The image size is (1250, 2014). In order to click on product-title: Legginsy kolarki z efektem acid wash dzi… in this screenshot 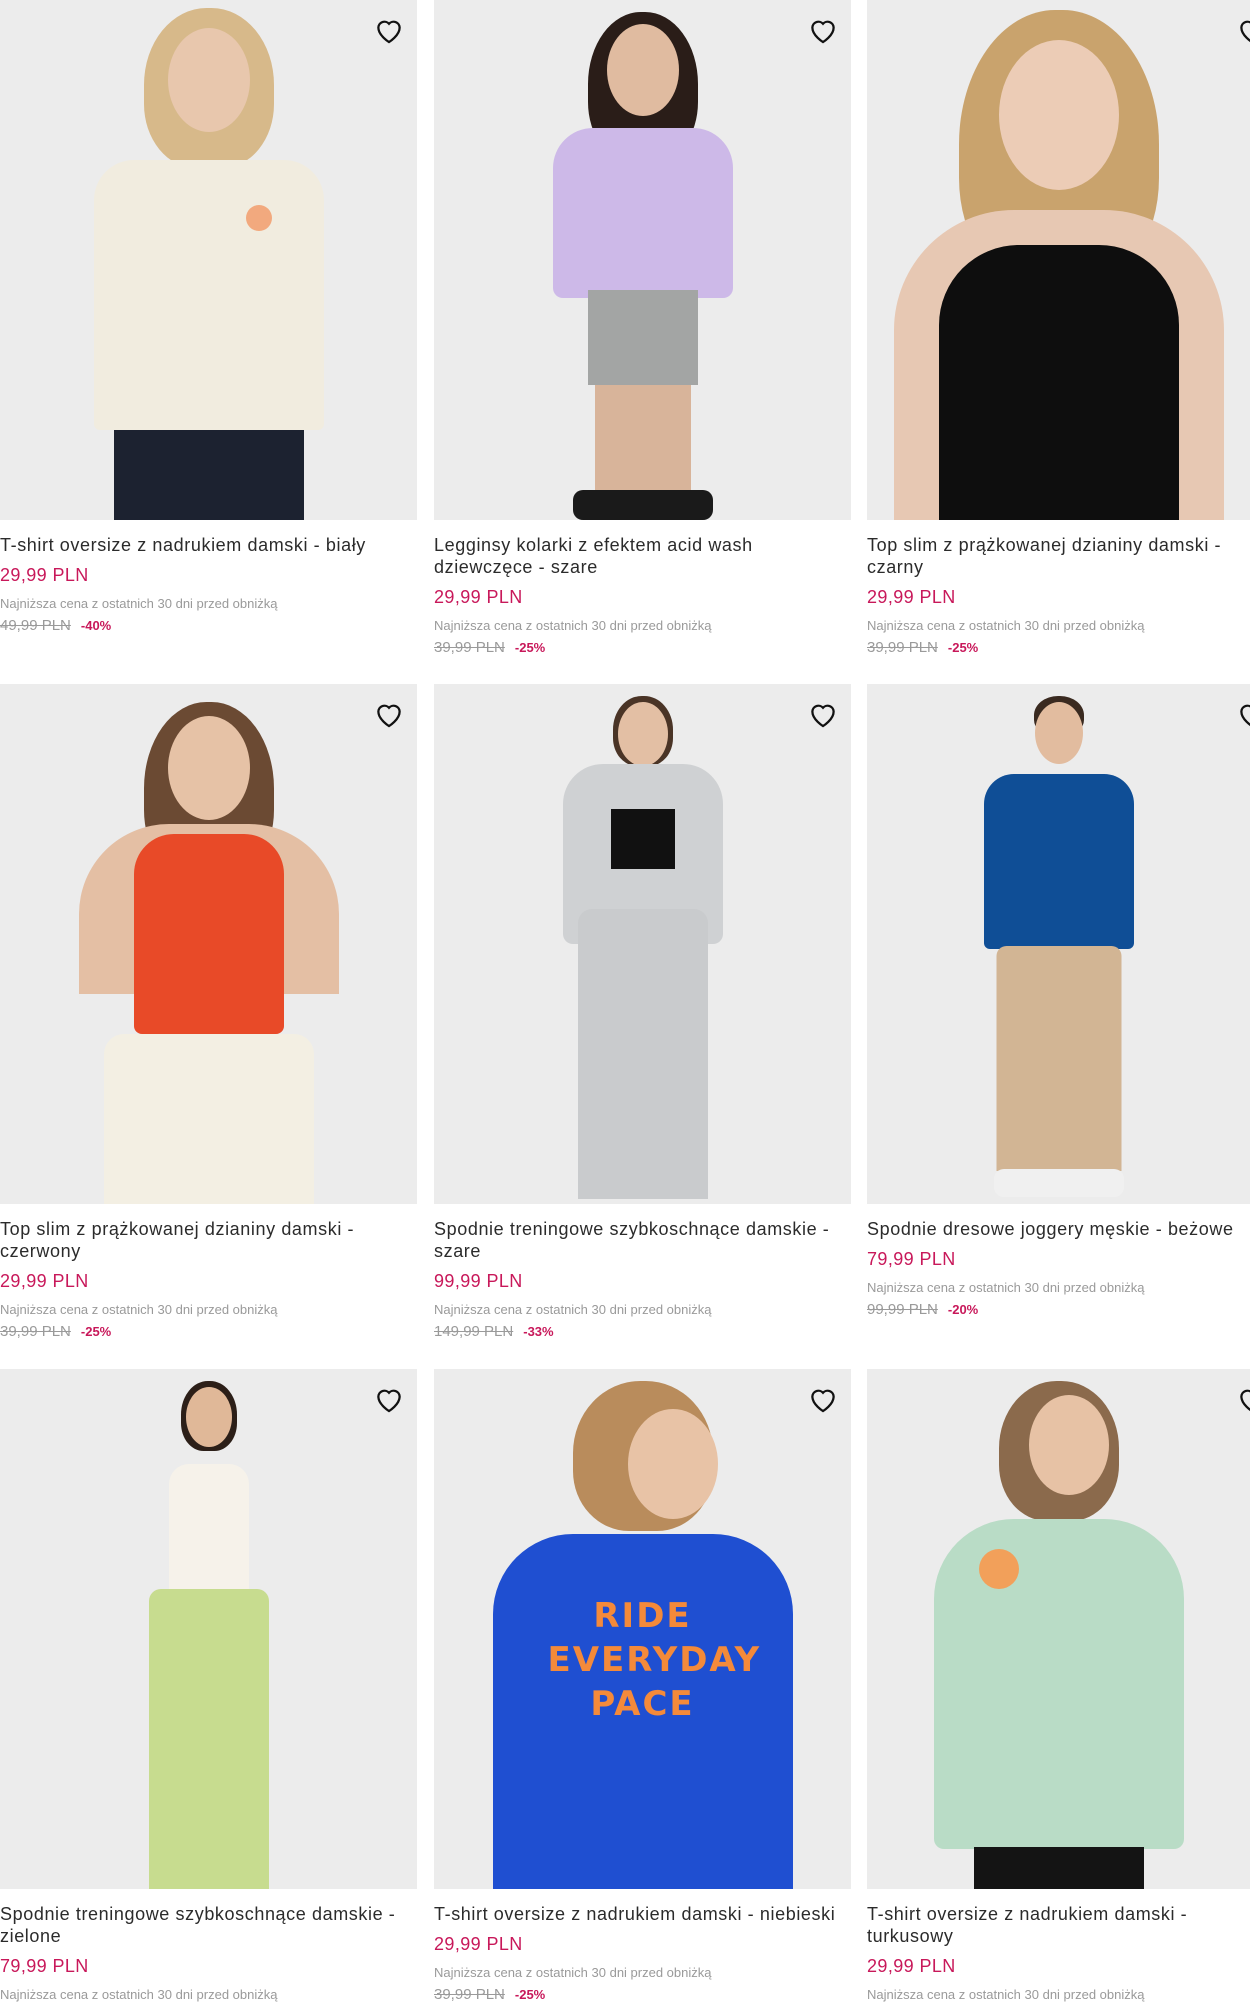, I will do `click(642, 556)`.